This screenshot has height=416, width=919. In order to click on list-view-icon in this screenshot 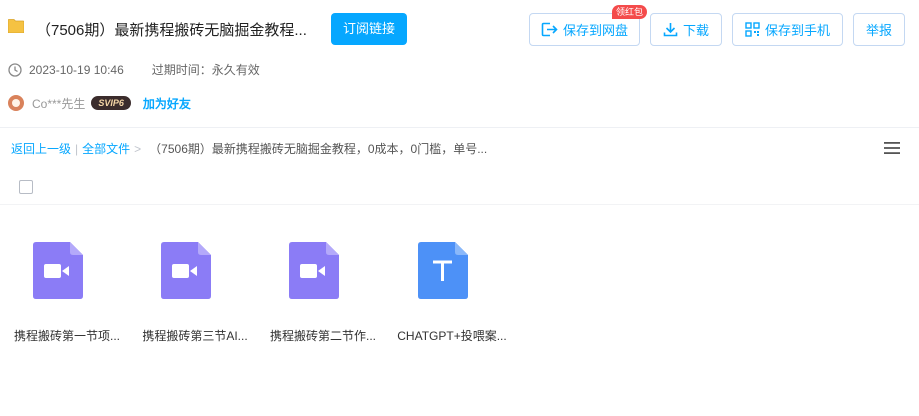, I will do `click(892, 148)`.